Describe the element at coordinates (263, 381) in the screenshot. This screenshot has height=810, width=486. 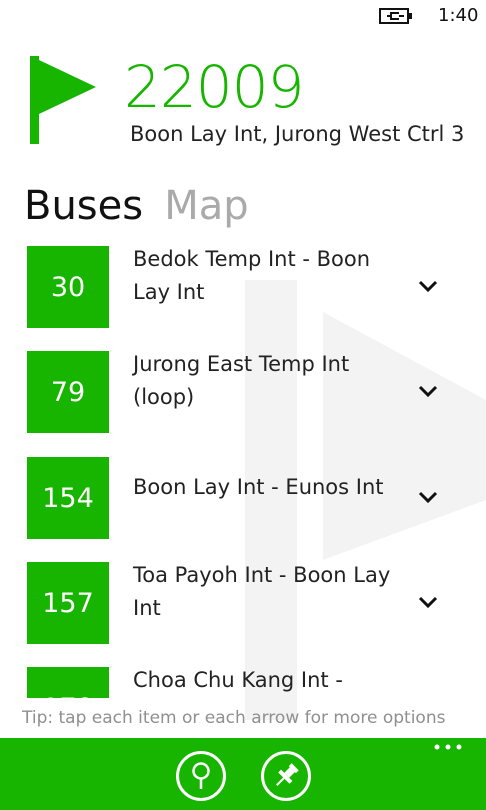
I see `route-destination: Jurong East Temp Int (loop)` at that location.